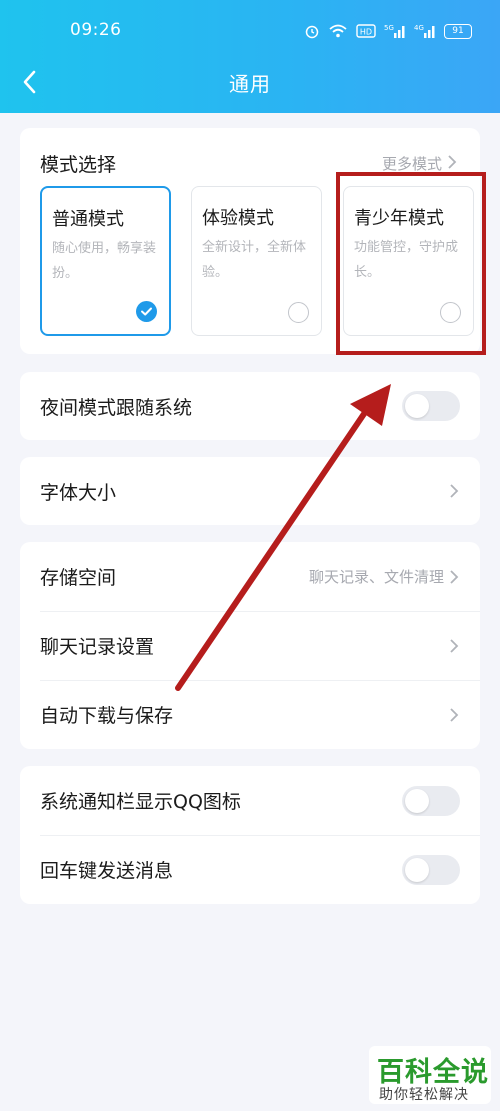 The height and width of the screenshot is (1111, 500). I want to click on check-icon, so click(146, 311).